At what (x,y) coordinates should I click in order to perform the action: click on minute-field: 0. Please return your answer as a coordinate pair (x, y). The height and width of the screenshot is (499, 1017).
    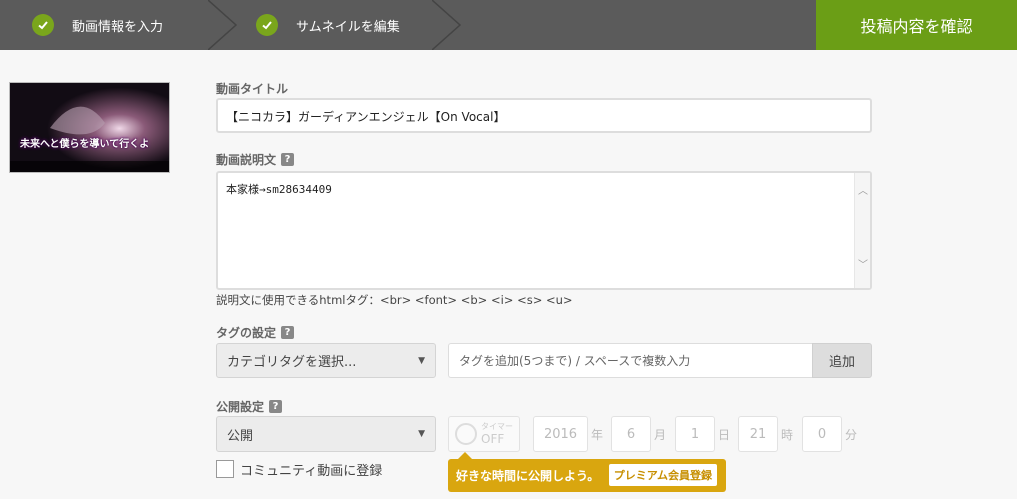
    Looking at the image, I should click on (822, 434).